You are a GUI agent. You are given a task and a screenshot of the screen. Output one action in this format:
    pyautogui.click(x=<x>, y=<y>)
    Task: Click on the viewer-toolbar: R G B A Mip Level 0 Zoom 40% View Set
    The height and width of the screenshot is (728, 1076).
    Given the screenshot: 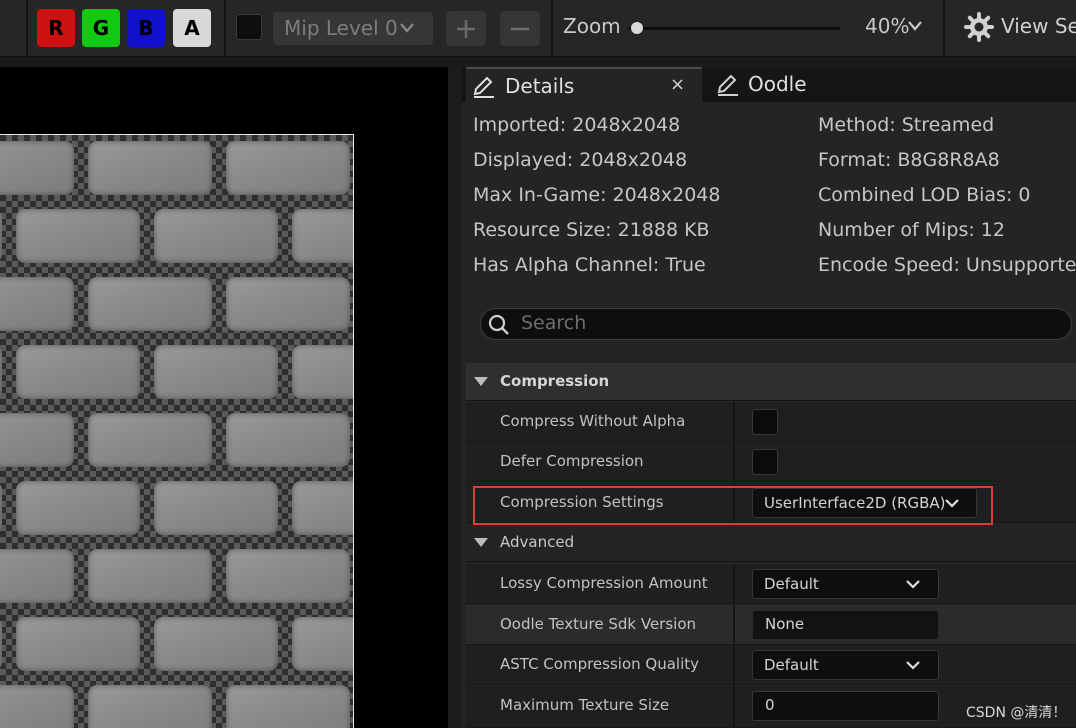 What is the action you would take?
    pyautogui.click(x=538, y=28)
    